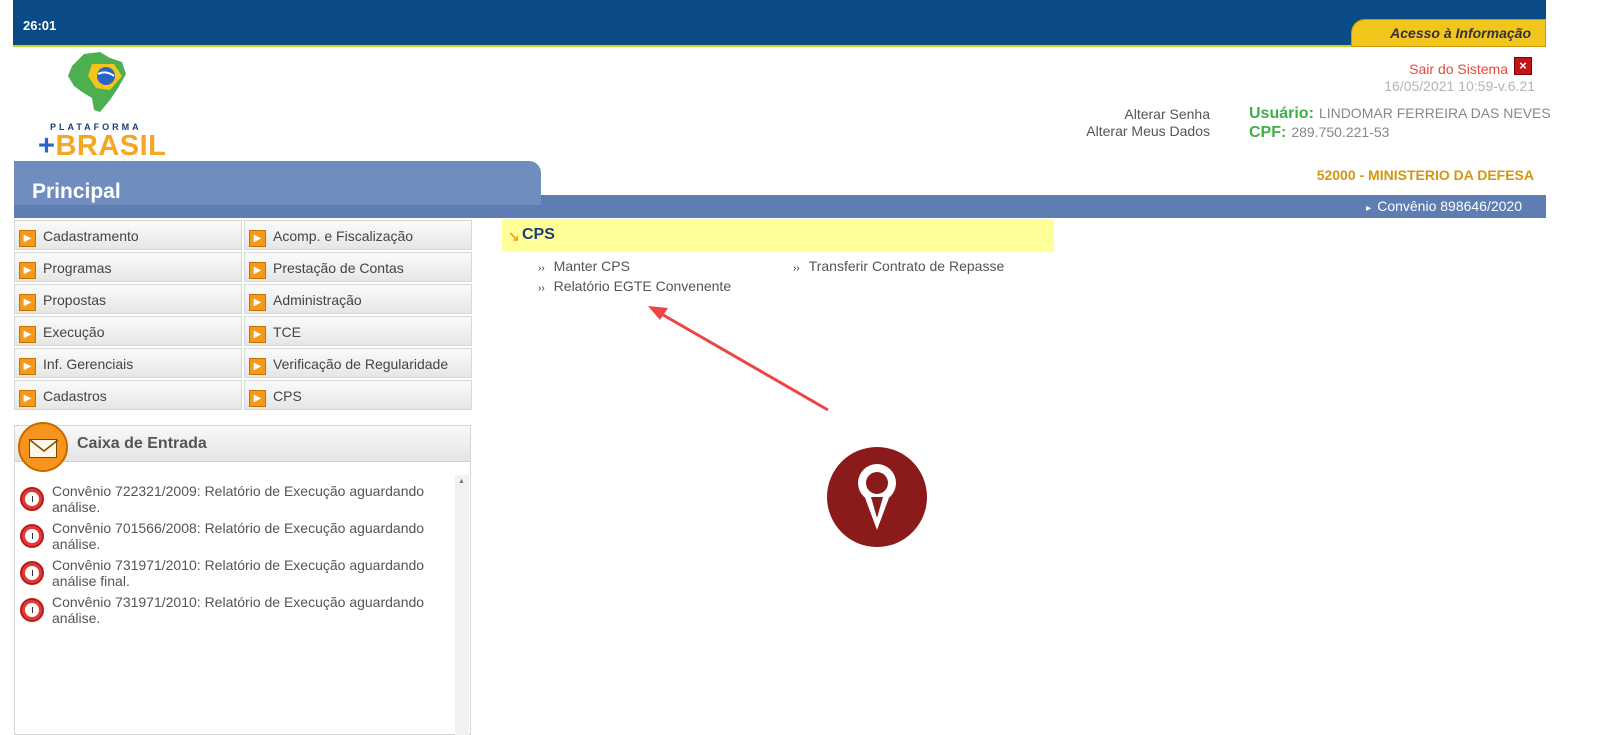 The height and width of the screenshot is (735, 1600). Describe the element at coordinates (787, 426) in the screenshot. I see `annotation-layer` at that location.